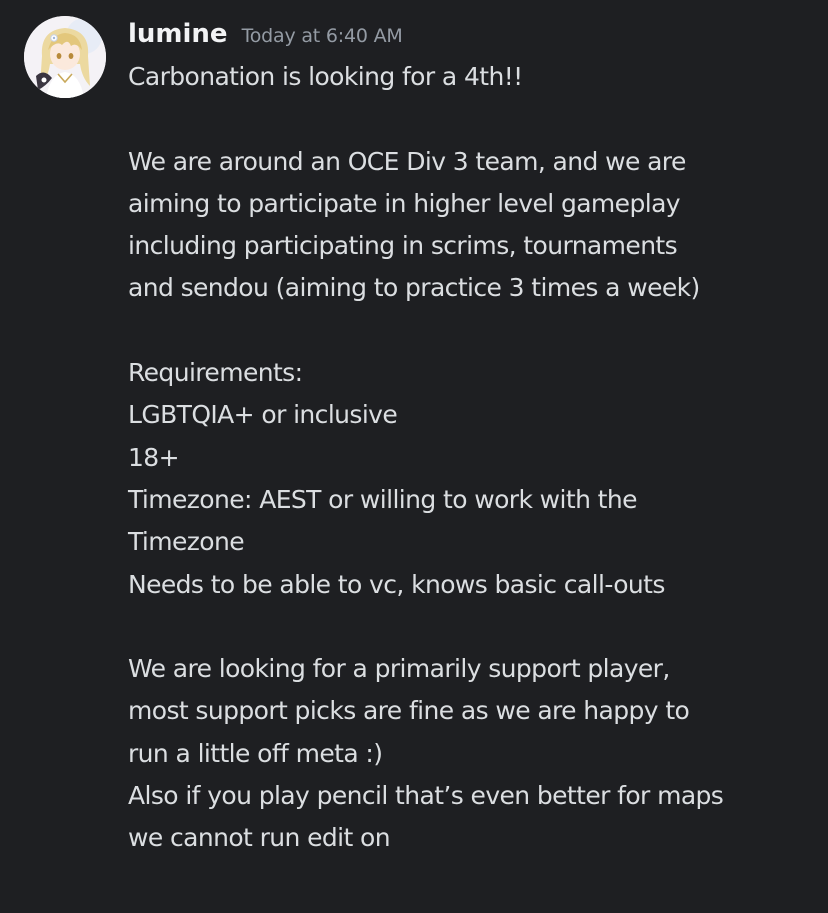 The image size is (828, 913). Describe the element at coordinates (259, 838) in the screenshot. I see `message-line: we cannot run edit on` at that location.